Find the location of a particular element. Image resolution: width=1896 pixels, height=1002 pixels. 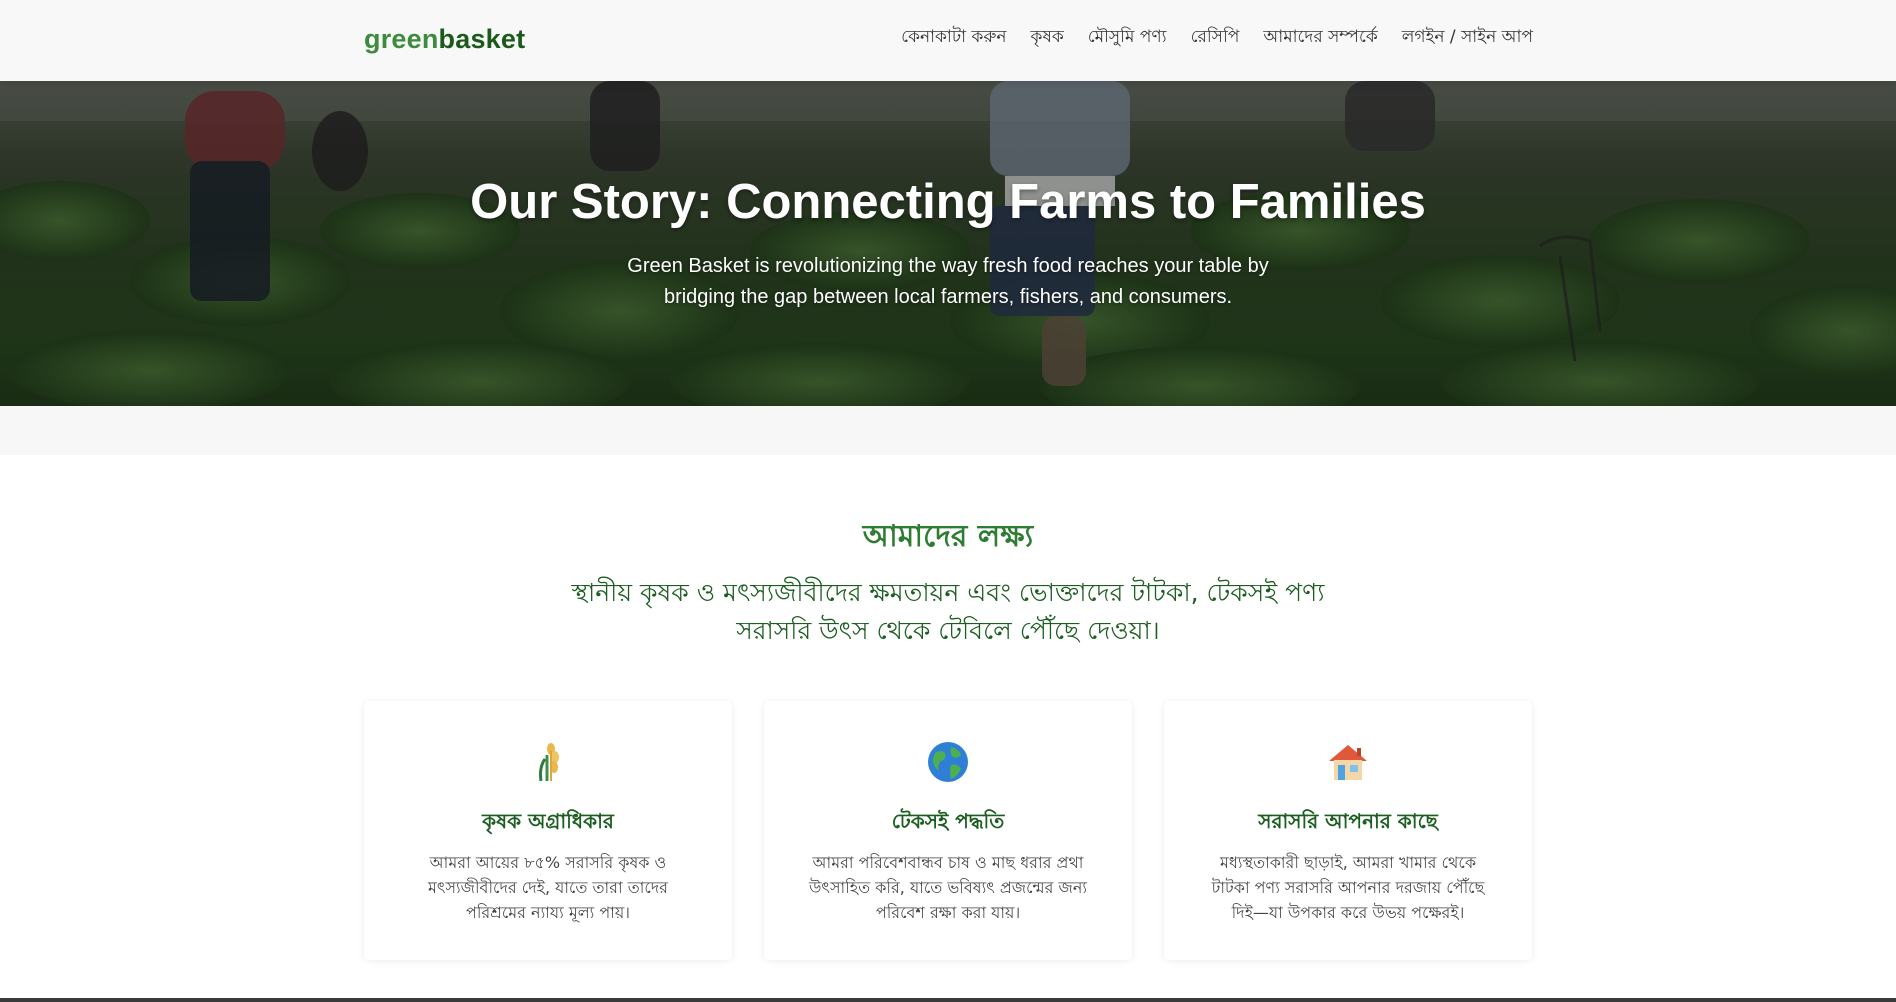

nav-seasonal-products: মৌসুমি পণ্য is located at coordinates (1127, 38).